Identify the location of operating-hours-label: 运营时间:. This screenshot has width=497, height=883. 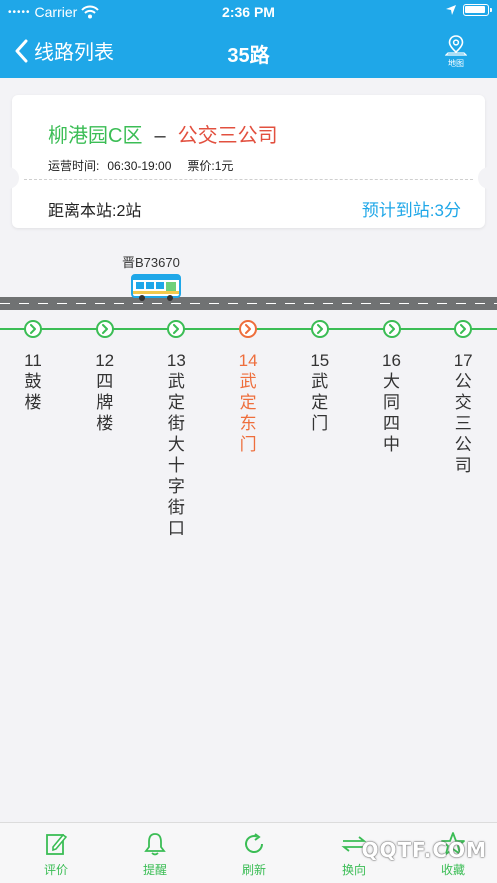
(74, 166).